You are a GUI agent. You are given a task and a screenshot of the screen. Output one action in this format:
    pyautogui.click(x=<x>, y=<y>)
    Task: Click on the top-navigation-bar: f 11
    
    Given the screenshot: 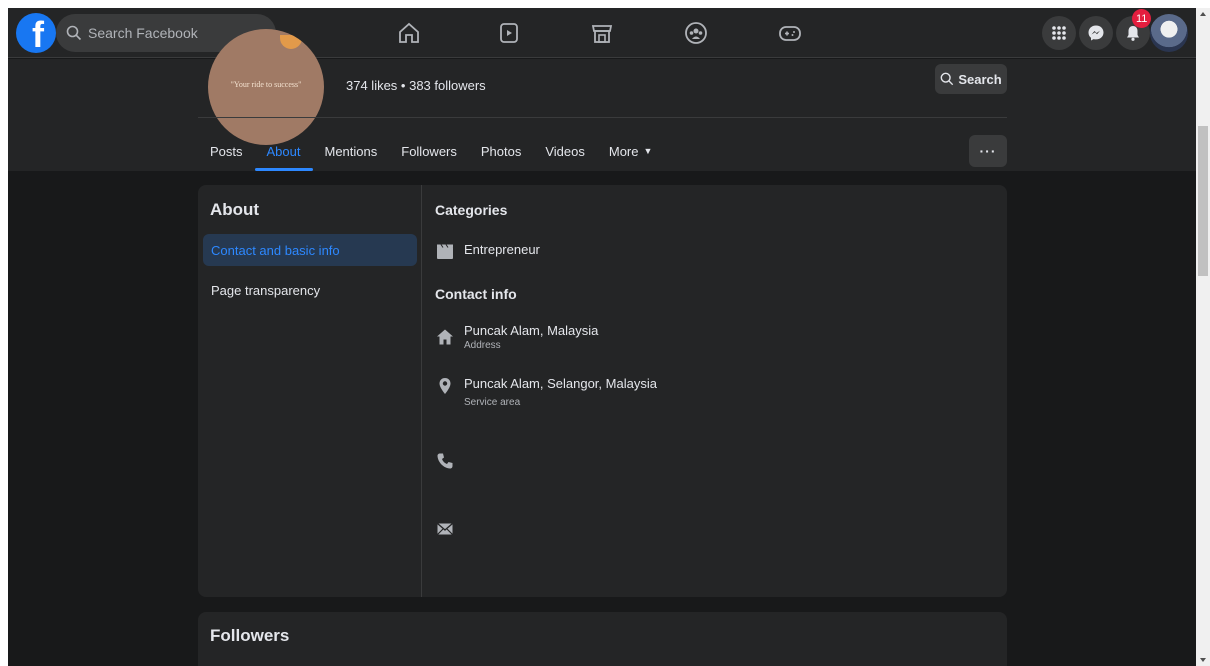 What is the action you would take?
    pyautogui.click(x=602, y=33)
    